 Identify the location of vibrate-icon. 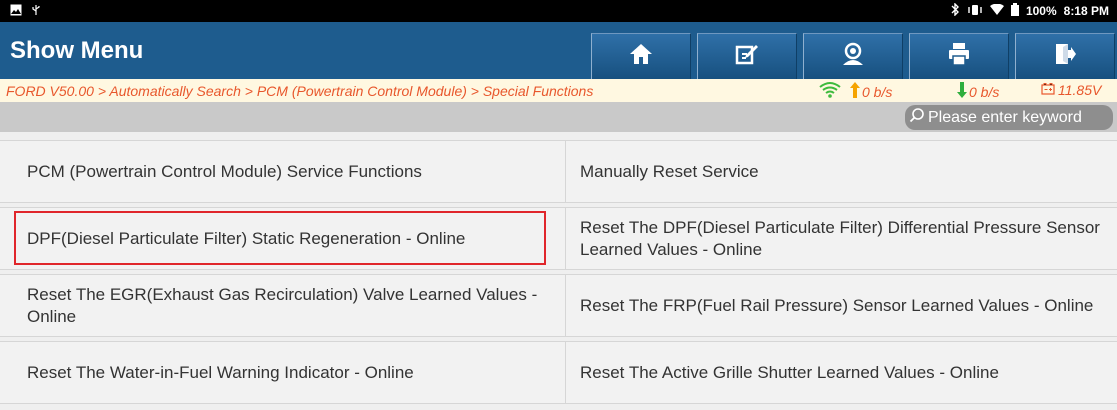
(975, 11).